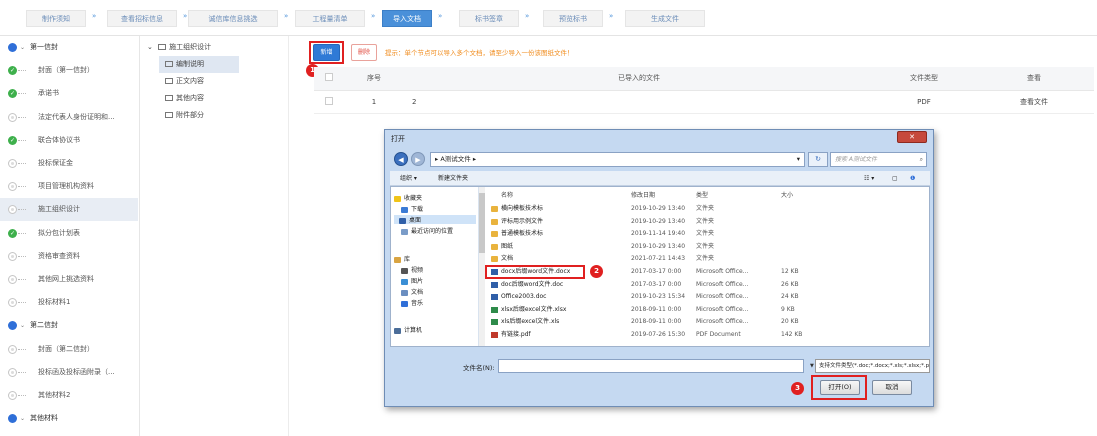 The image size is (1097, 436). Describe the element at coordinates (69, 233) in the screenshot. I see `tree-item: ✓ 拟分包计划表` at that location.